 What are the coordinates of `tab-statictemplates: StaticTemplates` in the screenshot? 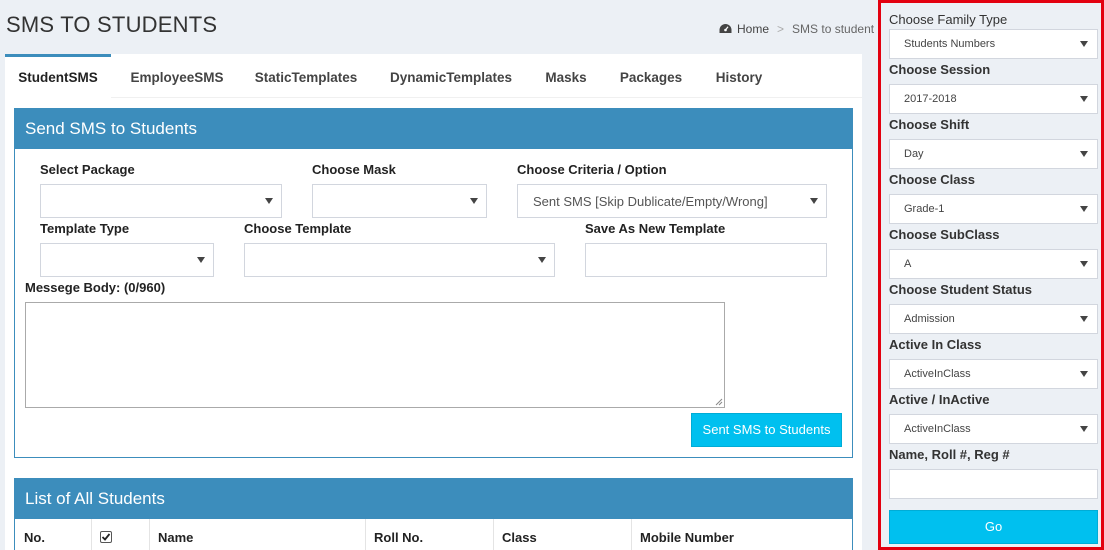 It's located at (306, 76).